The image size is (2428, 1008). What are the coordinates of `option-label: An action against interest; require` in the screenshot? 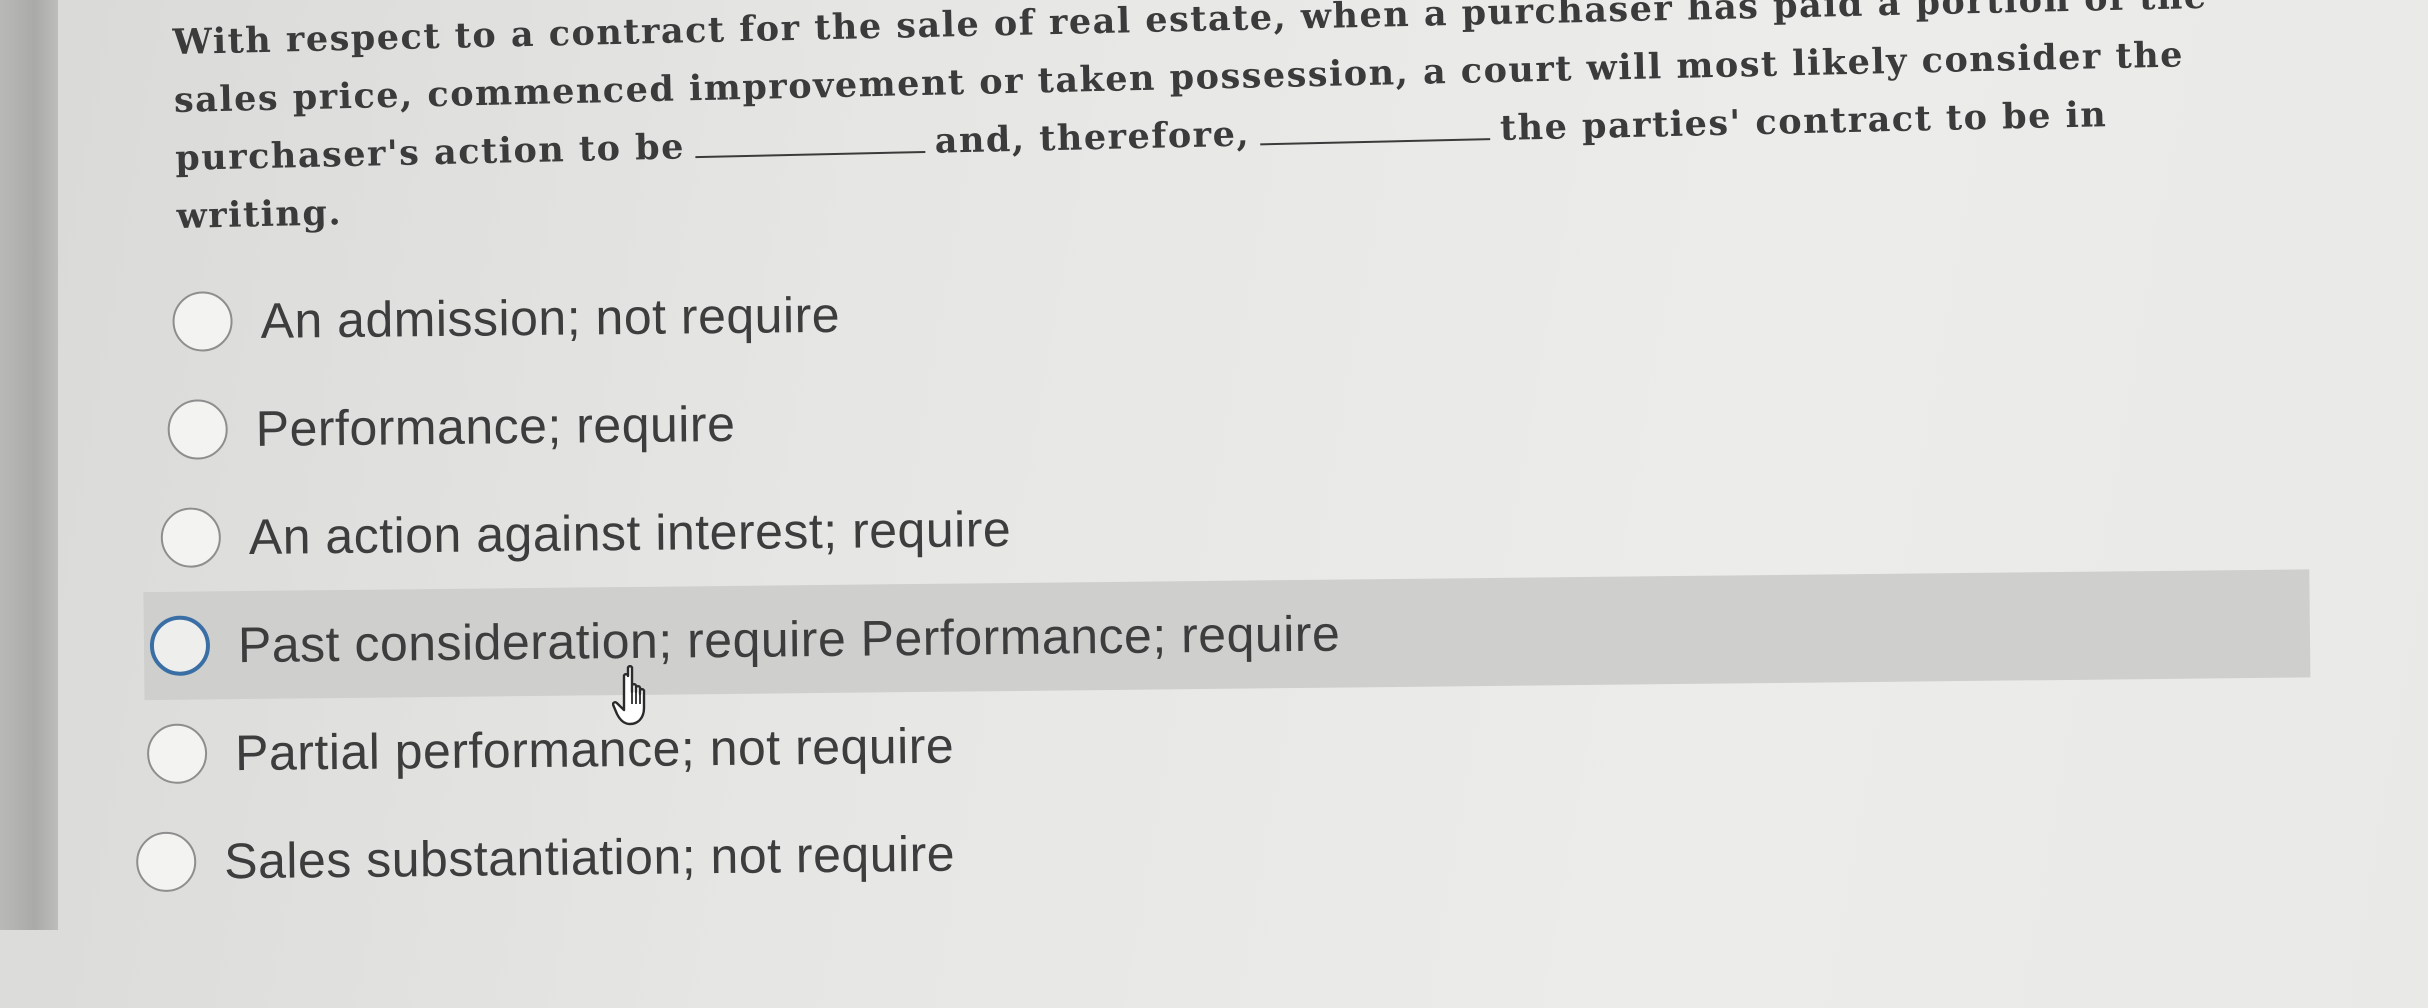 It's located at (630, 532).